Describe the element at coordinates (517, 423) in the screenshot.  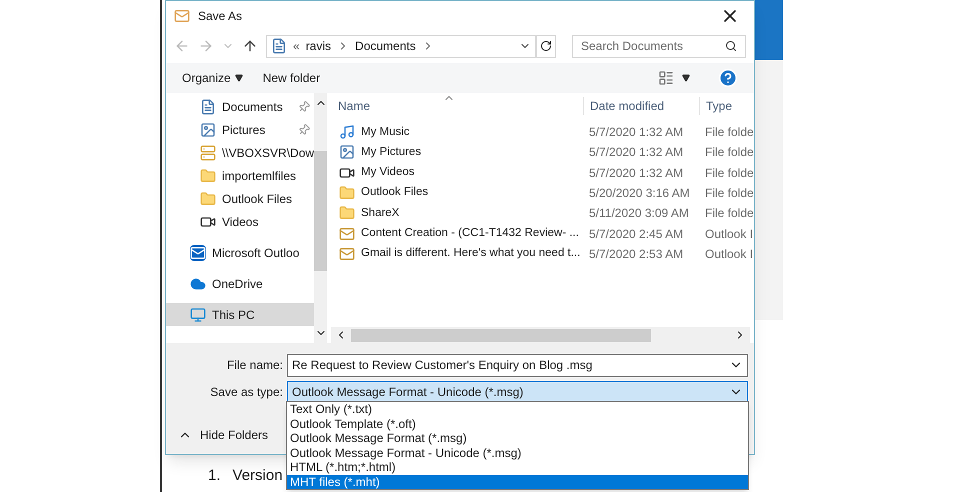
I see `file-type-option: Outlook Template (*.oft)` at that location.